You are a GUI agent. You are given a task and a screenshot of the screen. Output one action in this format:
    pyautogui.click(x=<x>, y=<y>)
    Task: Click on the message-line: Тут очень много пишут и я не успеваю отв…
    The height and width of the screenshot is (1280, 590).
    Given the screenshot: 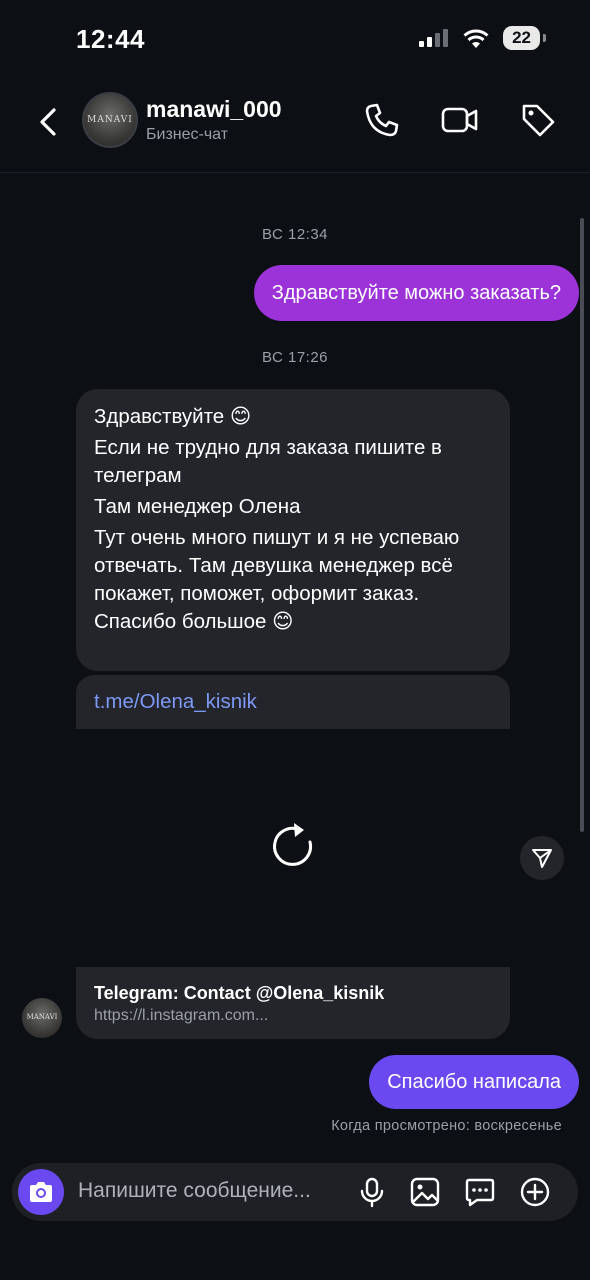 What is the action you would take?
    pyautogui.click(x=277, y=579)
    